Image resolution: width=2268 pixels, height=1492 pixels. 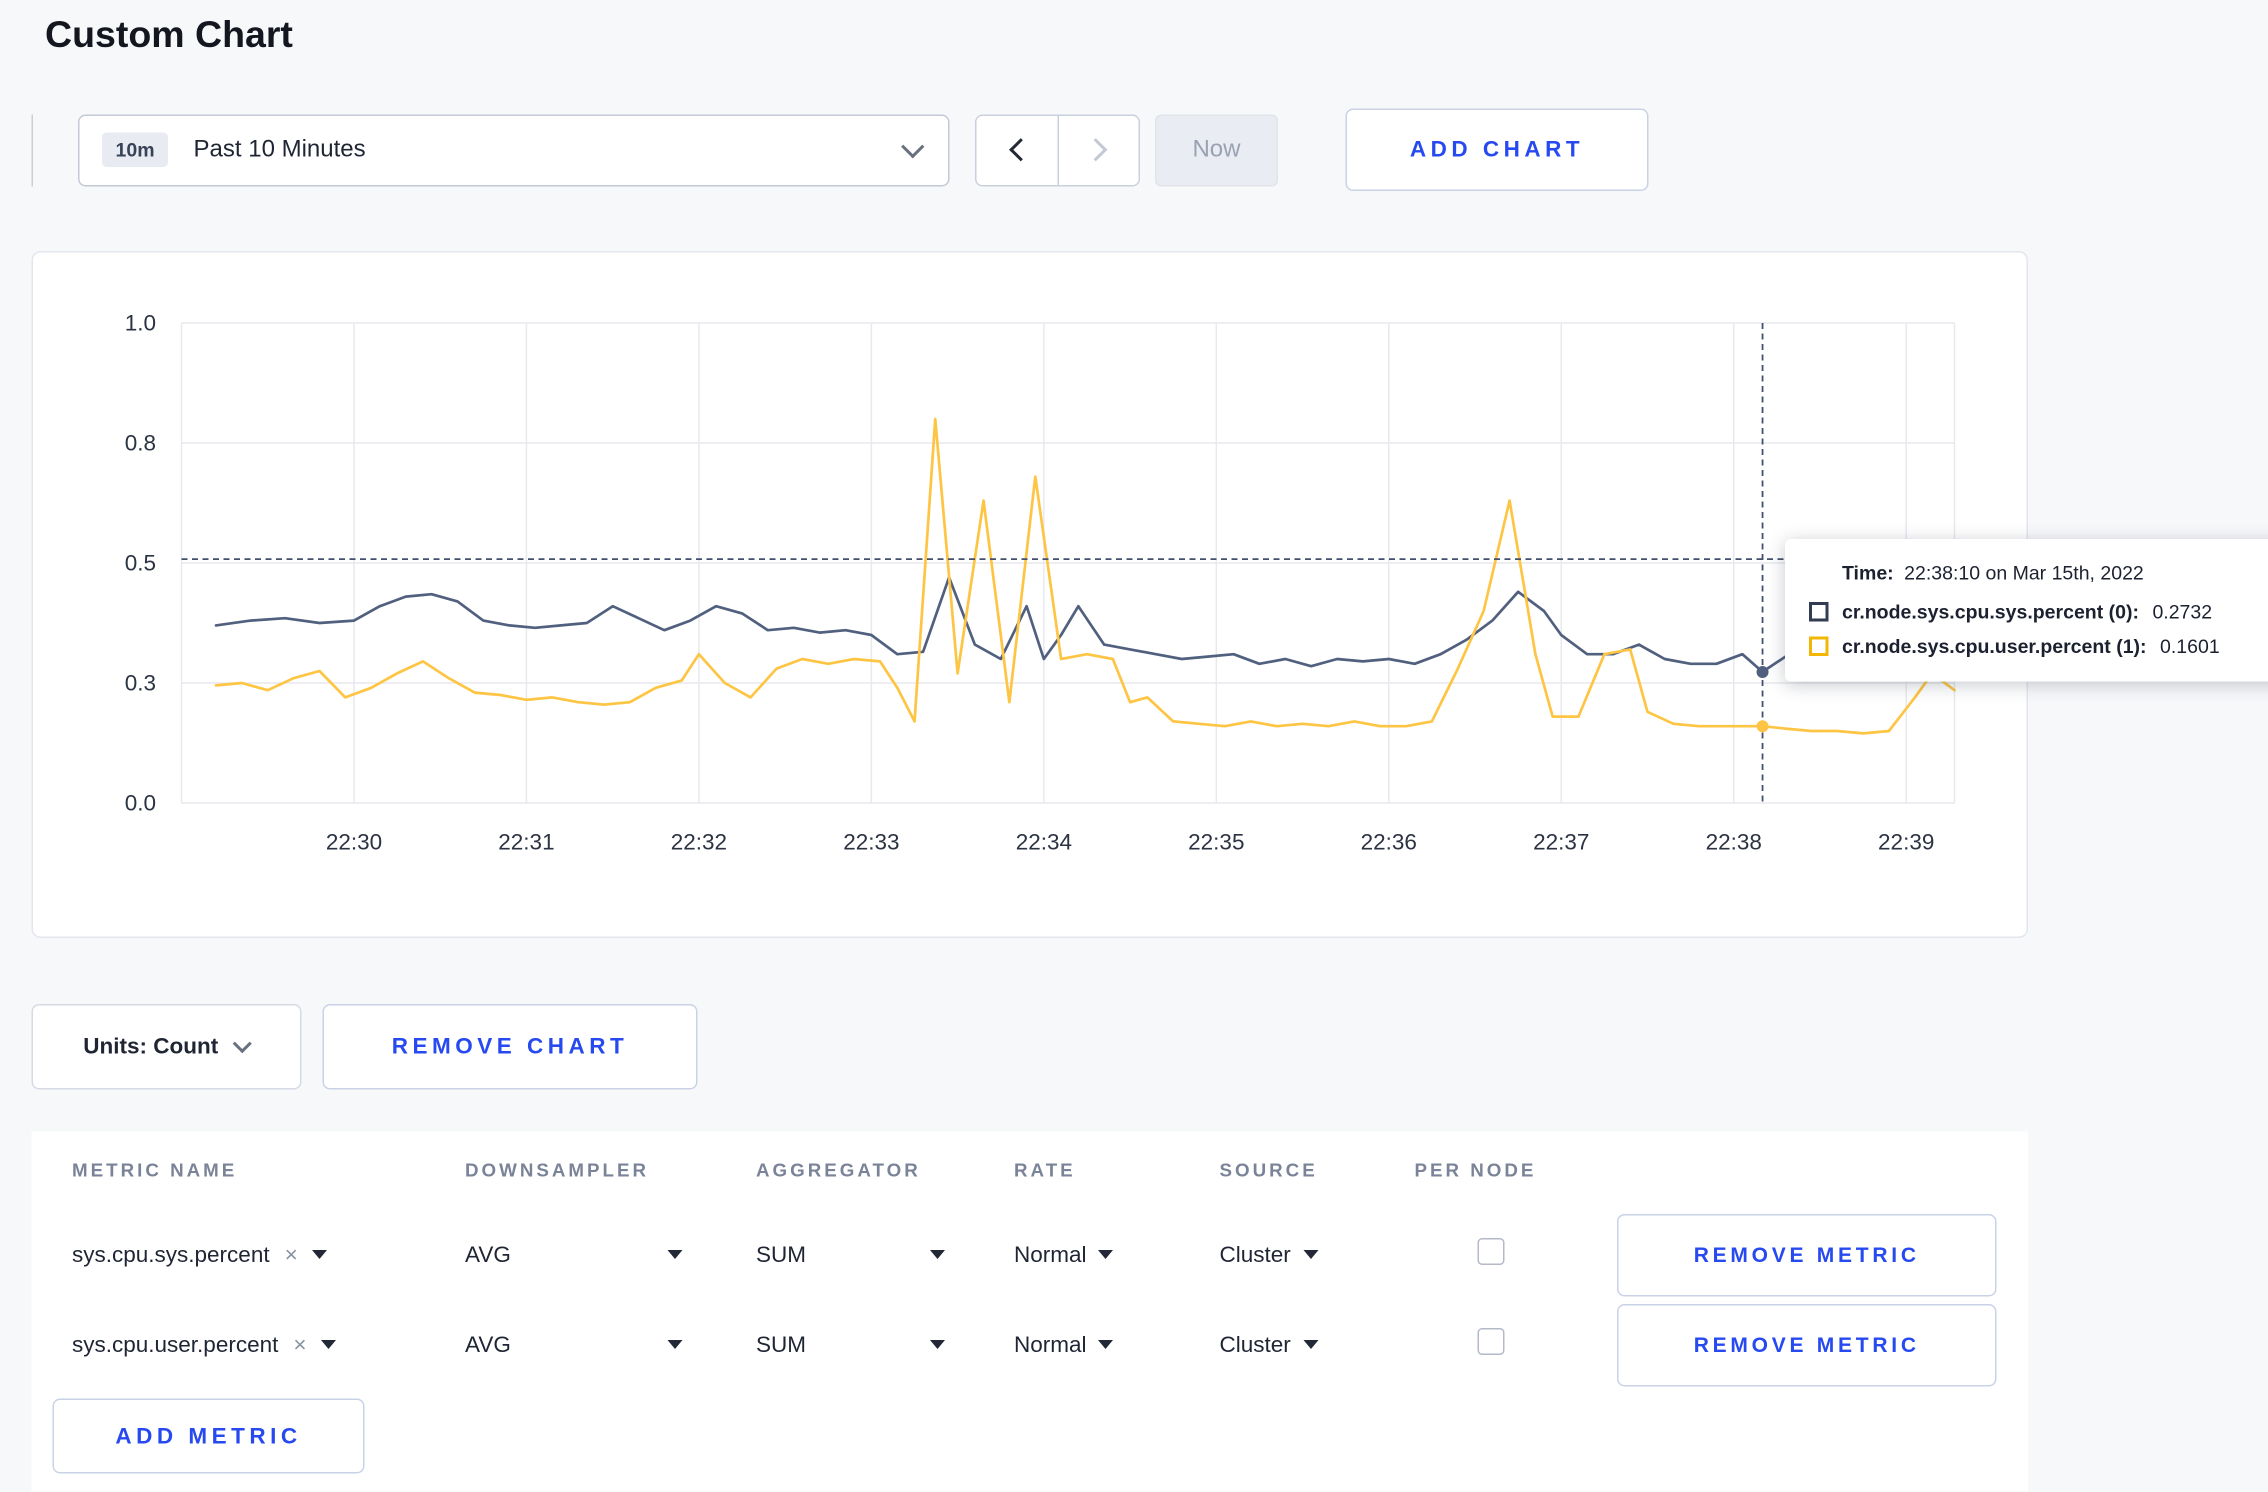 What do you see at coordinates (140, 563) in the screenshot?
I see `svg-text: 0.5` at bounding box center [140, 563].